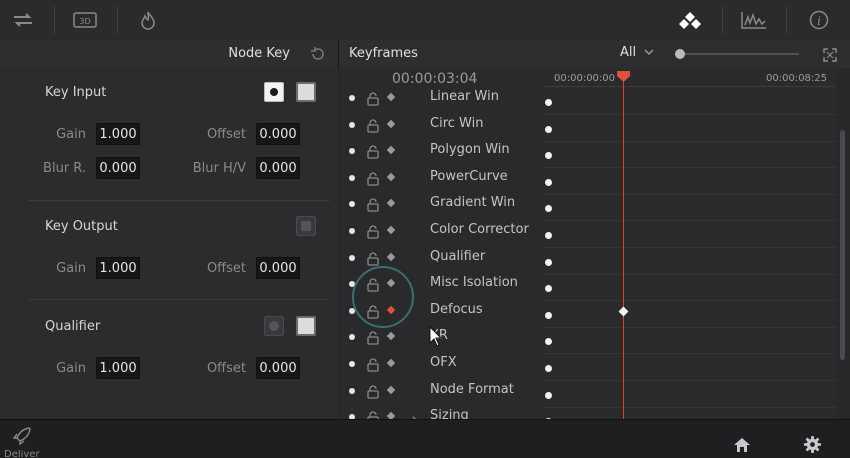 The width and height of the screenshot is (850, 458). What do you see at coordinates (786, 20) in the screenshot?
I see `toolbar-separator` at bounding box center [786, 20].